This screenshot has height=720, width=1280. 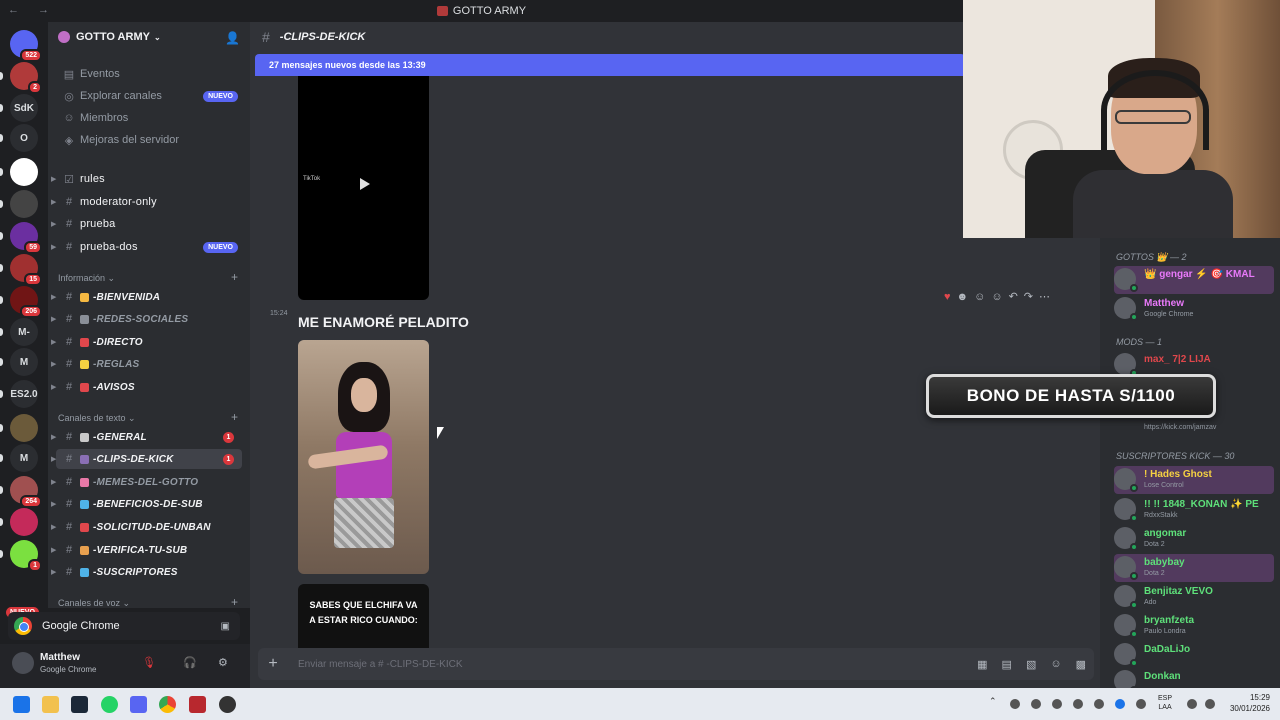 What do you see at coordinates (146, 364) in the screenshot?
I see `channel-item: ▶ # -REGLAS` at bounding box center [146, 364].